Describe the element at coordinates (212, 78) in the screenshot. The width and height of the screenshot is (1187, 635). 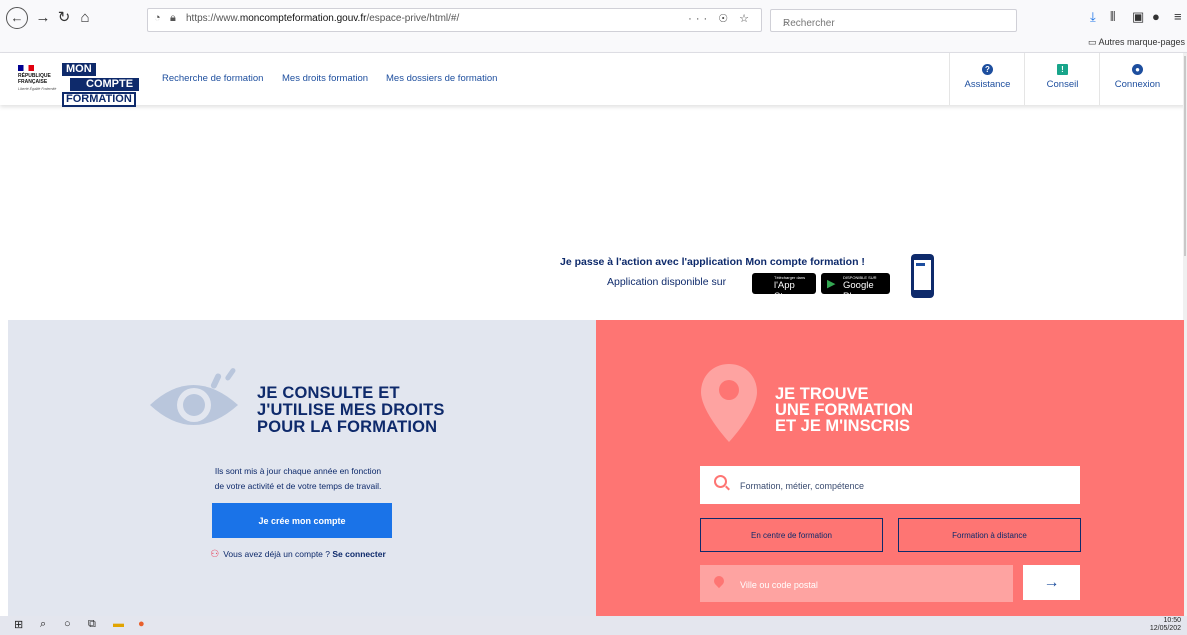
I see `nav-recherche-formation: Recherche de formation` at that location.